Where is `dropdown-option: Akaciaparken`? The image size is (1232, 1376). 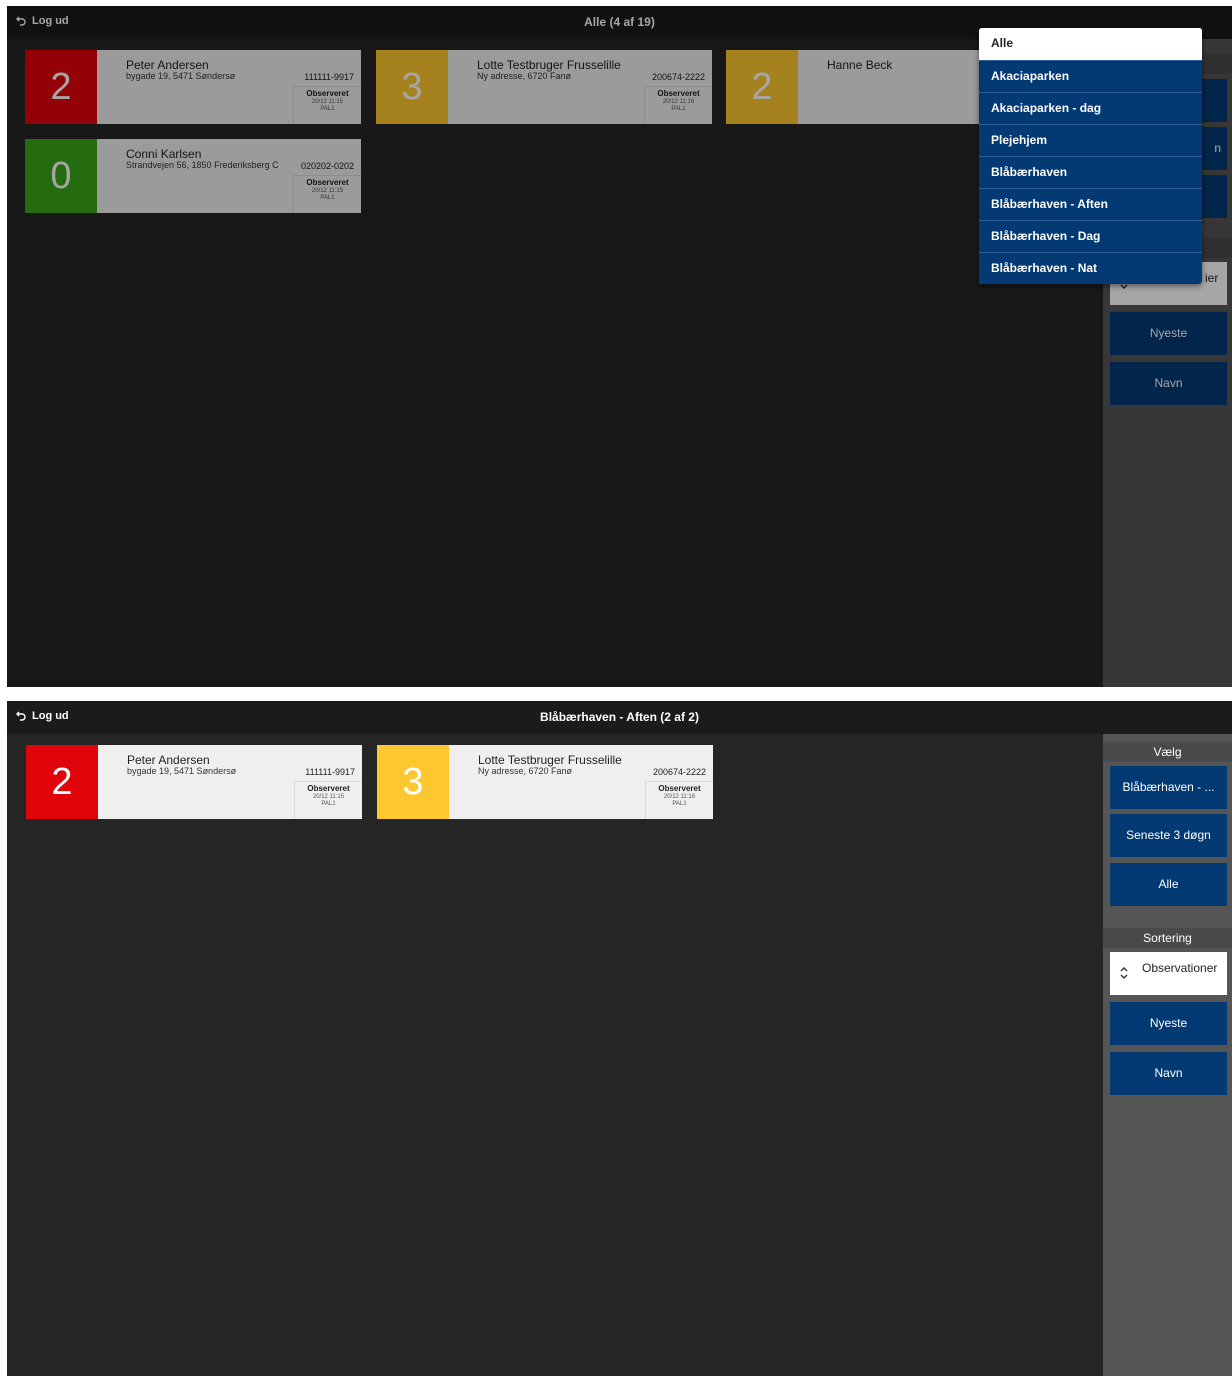 dropdown-option: Akaciaparken is located at coordinates (1090, 76).